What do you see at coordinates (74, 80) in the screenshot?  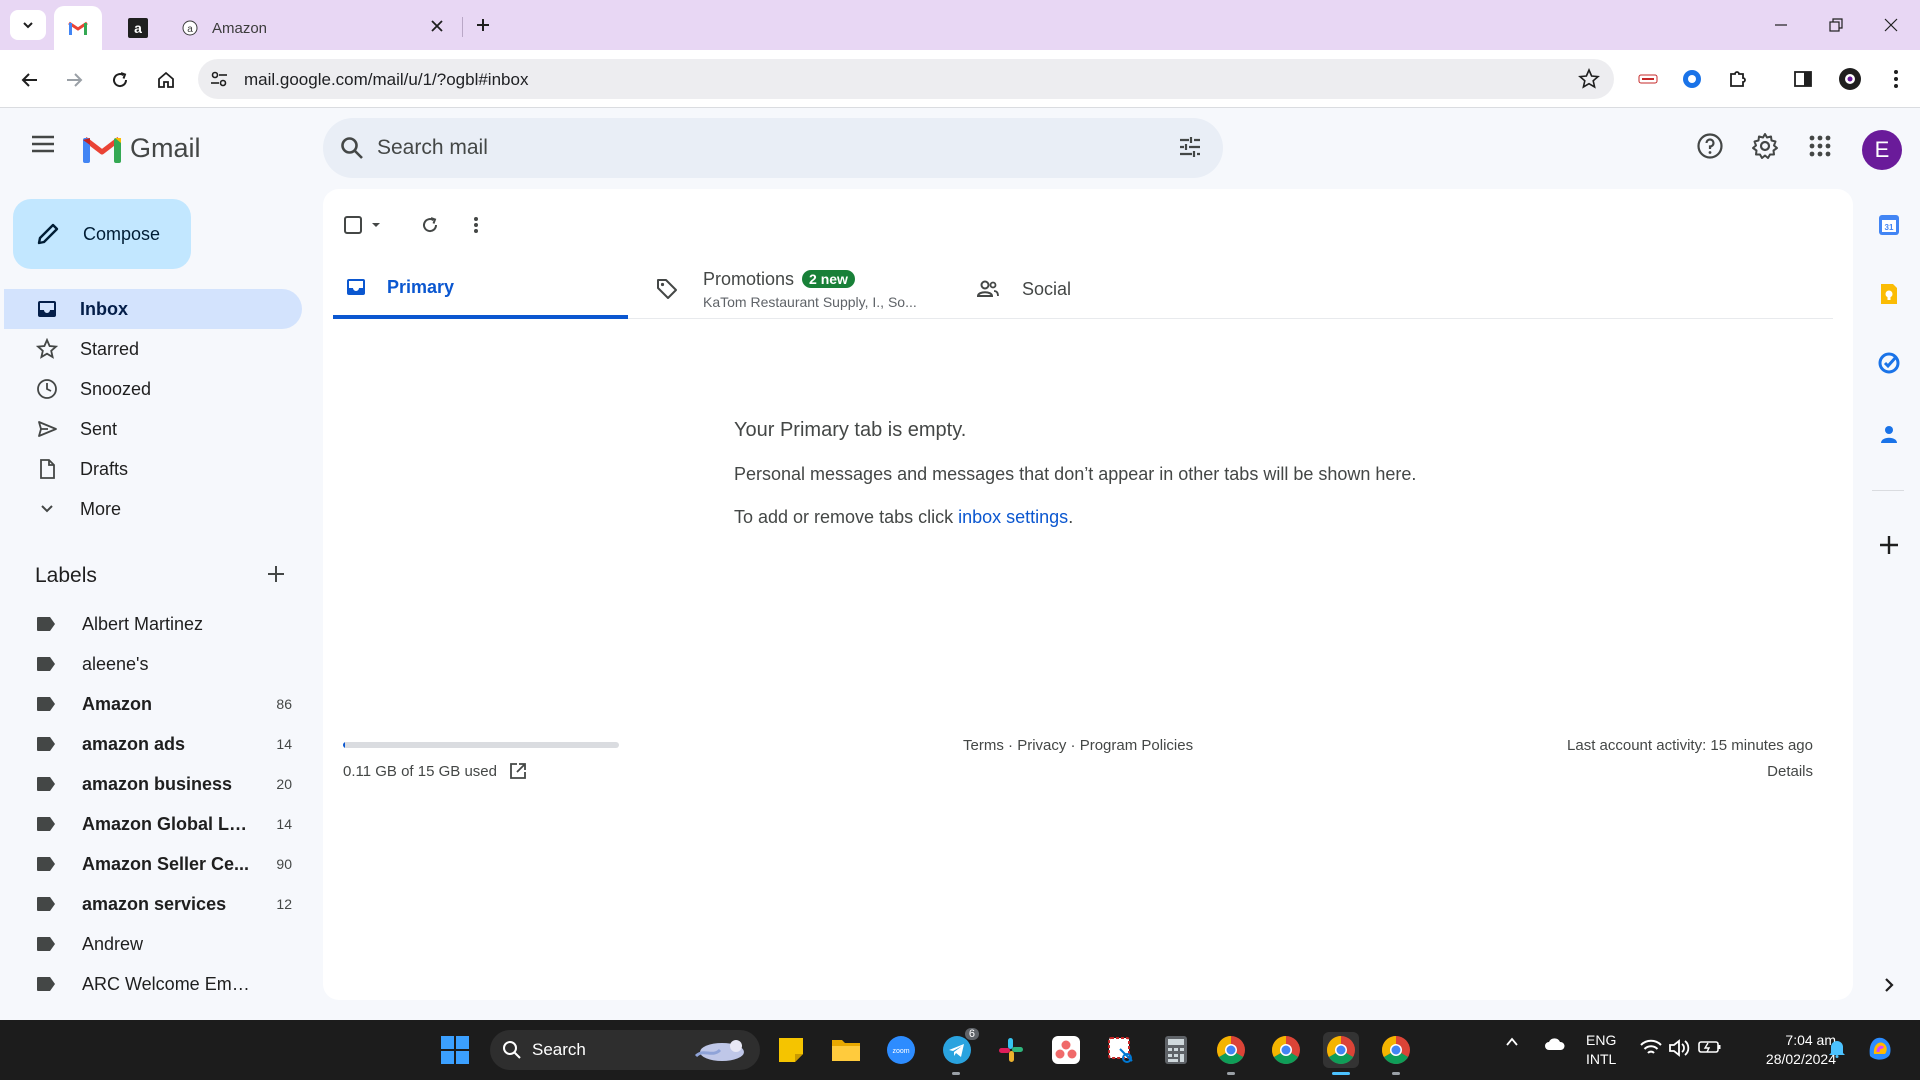 I see `forward-button` at bounding box center [74, 80].